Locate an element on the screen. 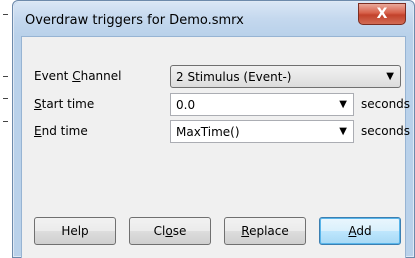 This screenshot has width=415, height=258. label-text: se is located at coordinates (179, 231).